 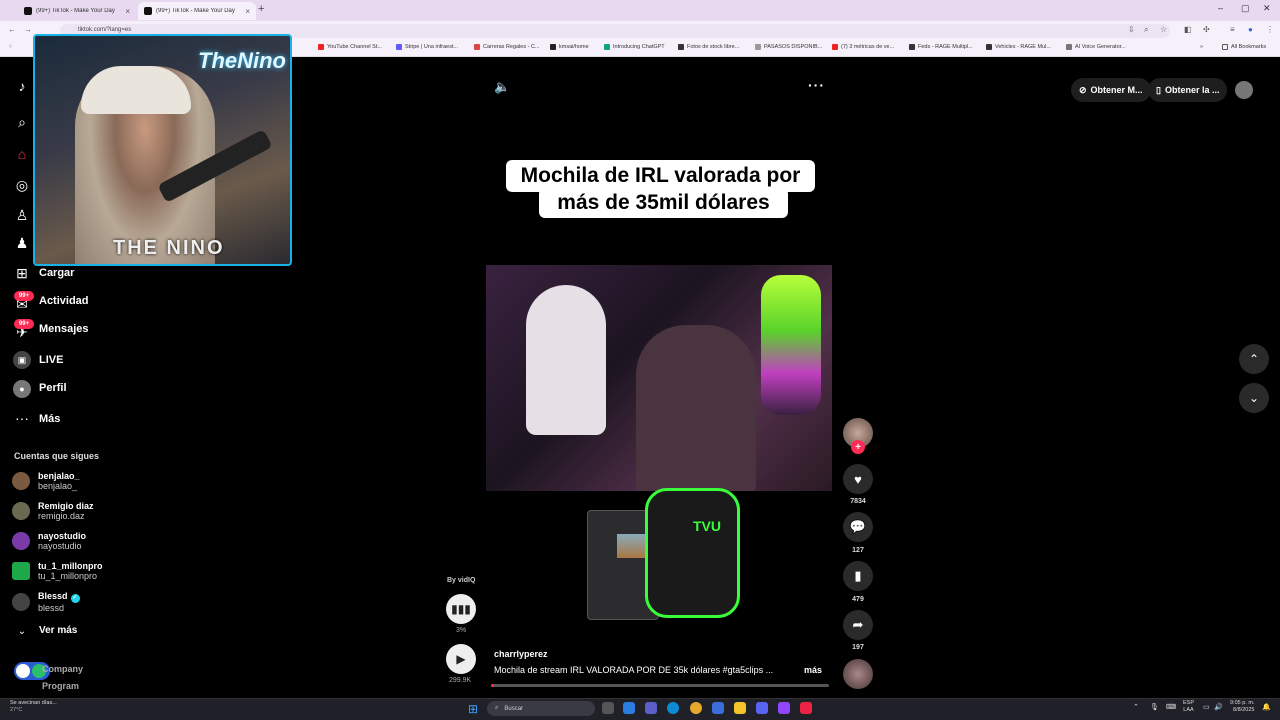 What do you see at coordinates (858, 625) in the screenshot?
I see `share-icon: ➦` at bounding box center [858, 625].